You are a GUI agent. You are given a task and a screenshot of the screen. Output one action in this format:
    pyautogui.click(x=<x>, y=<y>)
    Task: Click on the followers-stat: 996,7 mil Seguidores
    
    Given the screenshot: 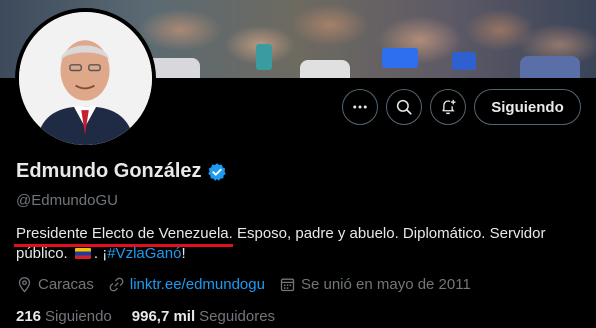 What is the action you would take?
    pyautogui.click(x=203, y=316)
    